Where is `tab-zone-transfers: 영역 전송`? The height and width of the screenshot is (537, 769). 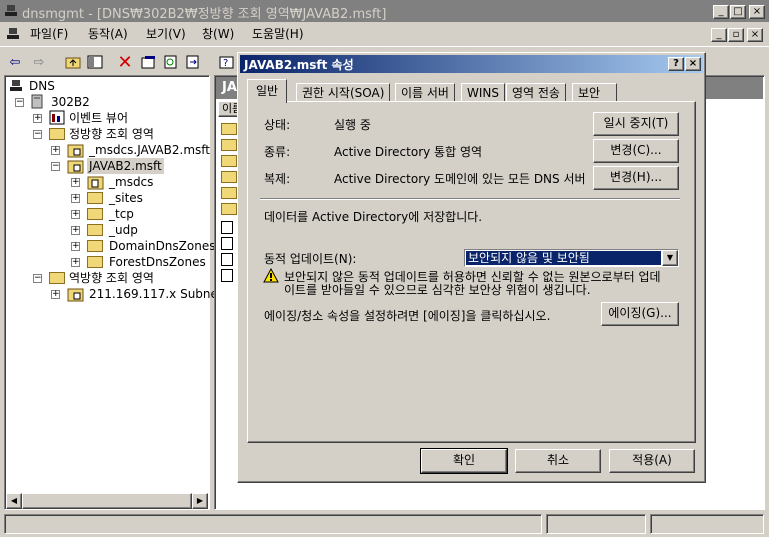 tab-zone-transfers: 영역 전송 is located at coordinates (536, 92).